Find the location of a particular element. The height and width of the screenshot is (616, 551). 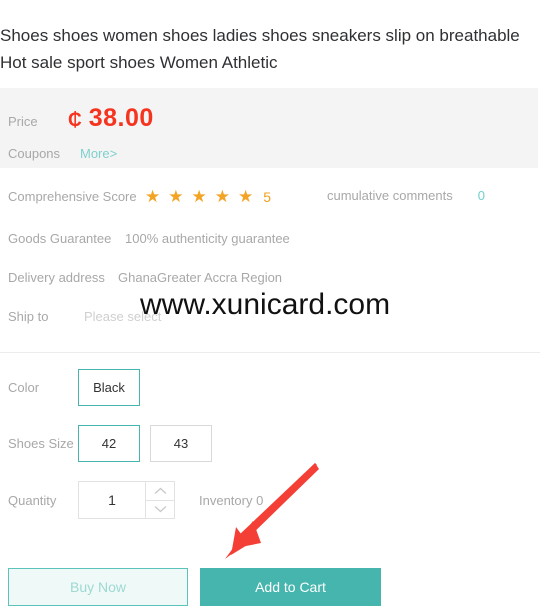

goods-guarantee-value: 100% authenticity guarantee is located at coordinates (207, 238).